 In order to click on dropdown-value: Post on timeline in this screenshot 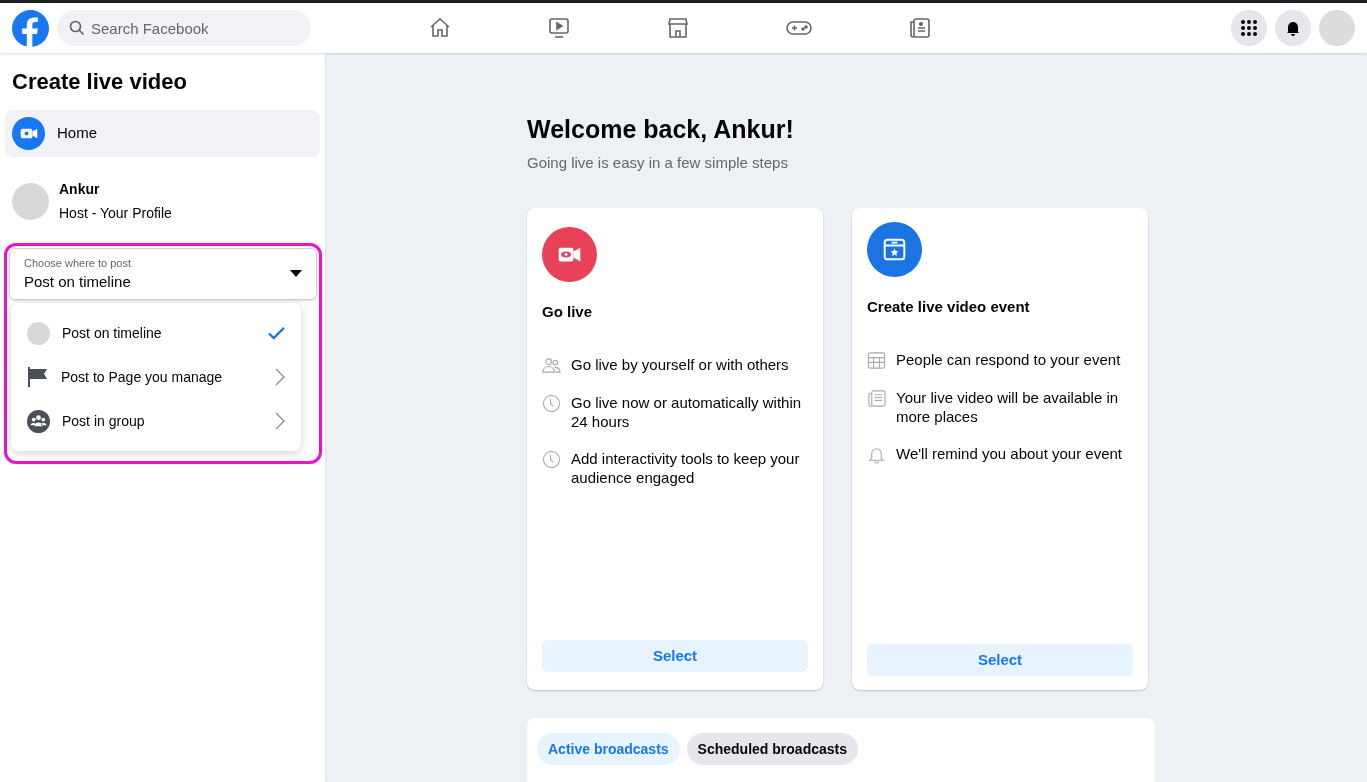, I will do `click(78, 282)`.